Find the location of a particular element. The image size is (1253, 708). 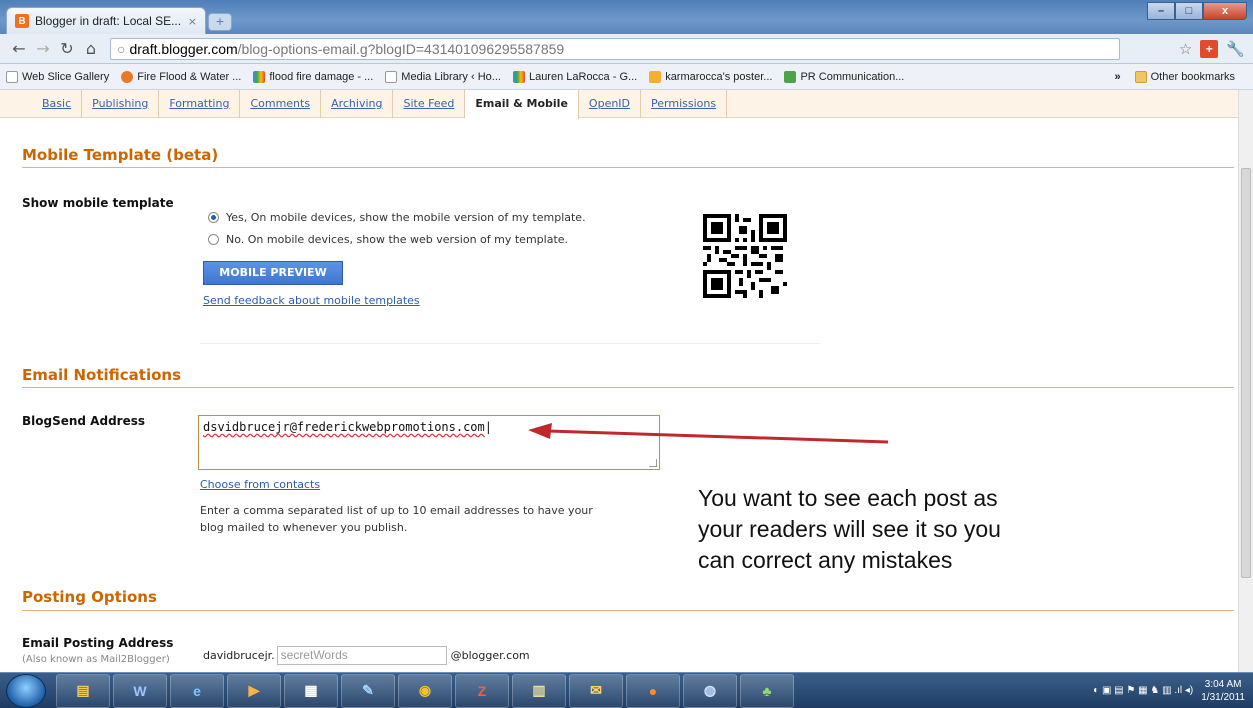

divider is located at coordinates (510, 343).